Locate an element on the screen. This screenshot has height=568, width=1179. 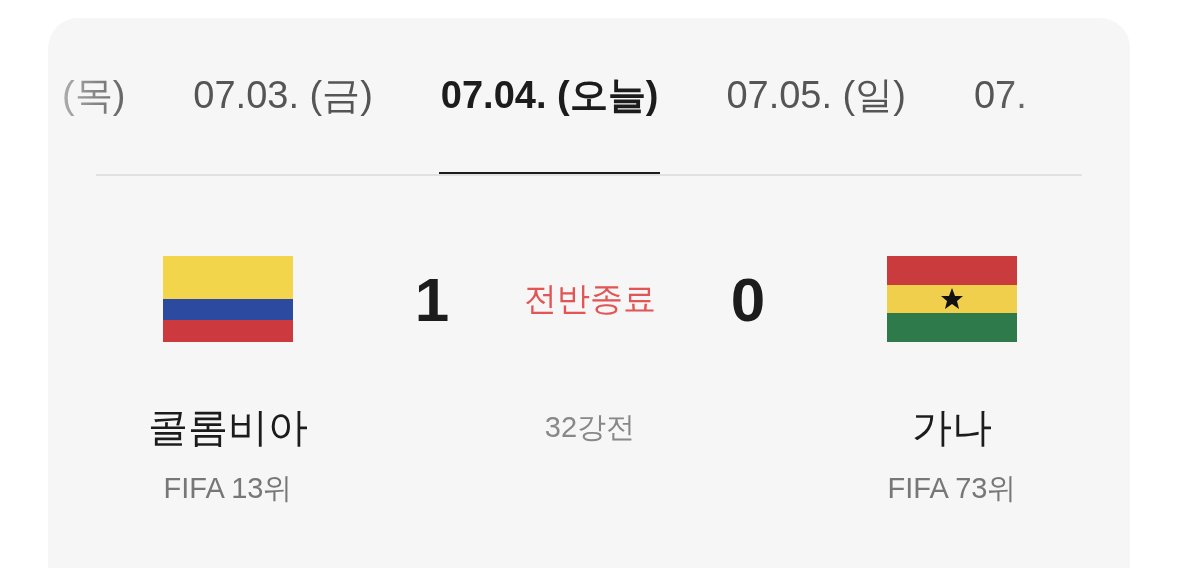
home-score: 1 is located at coordinates (432, 299).